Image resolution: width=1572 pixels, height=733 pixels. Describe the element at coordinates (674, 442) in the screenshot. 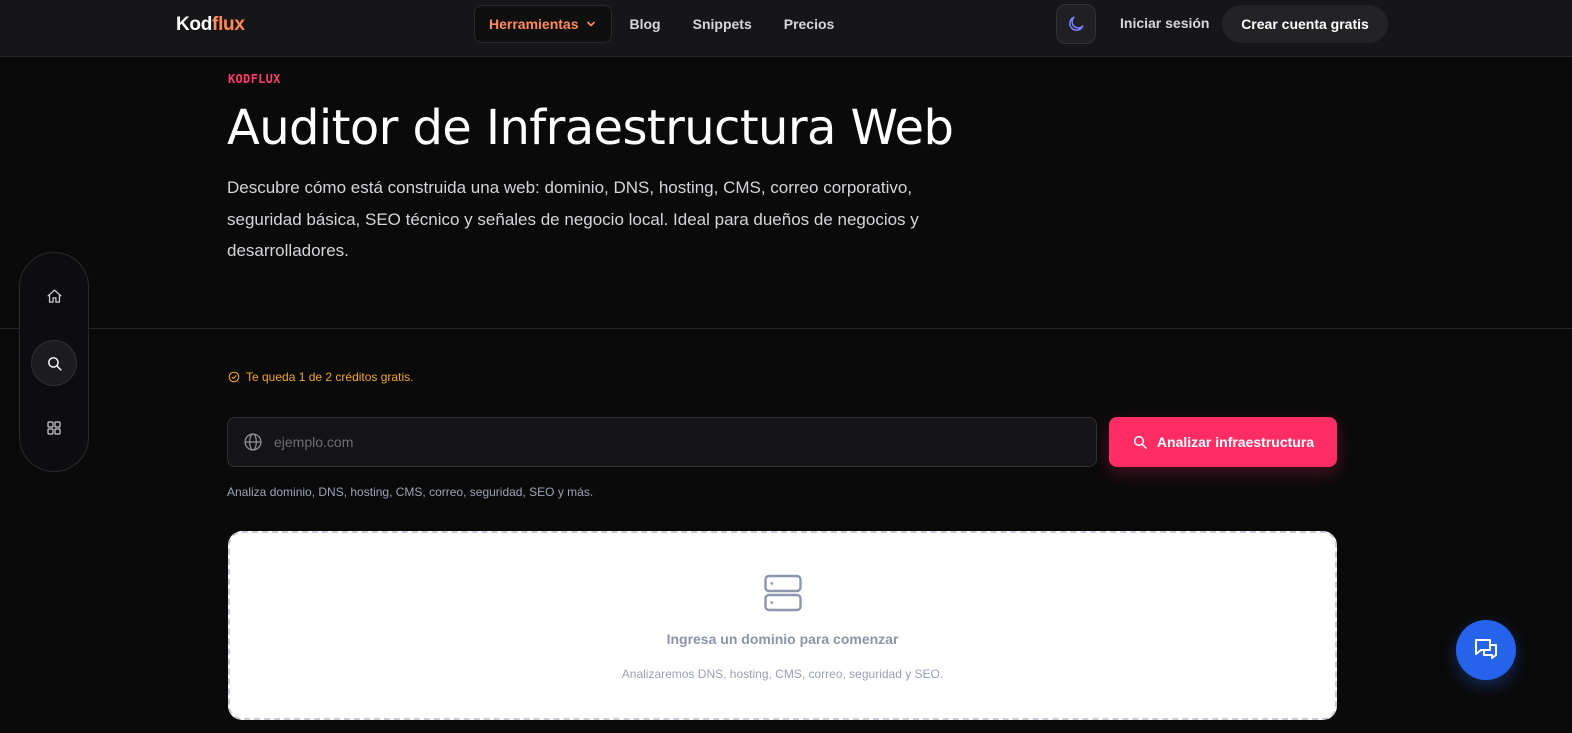

I see `domain-input` at that location.